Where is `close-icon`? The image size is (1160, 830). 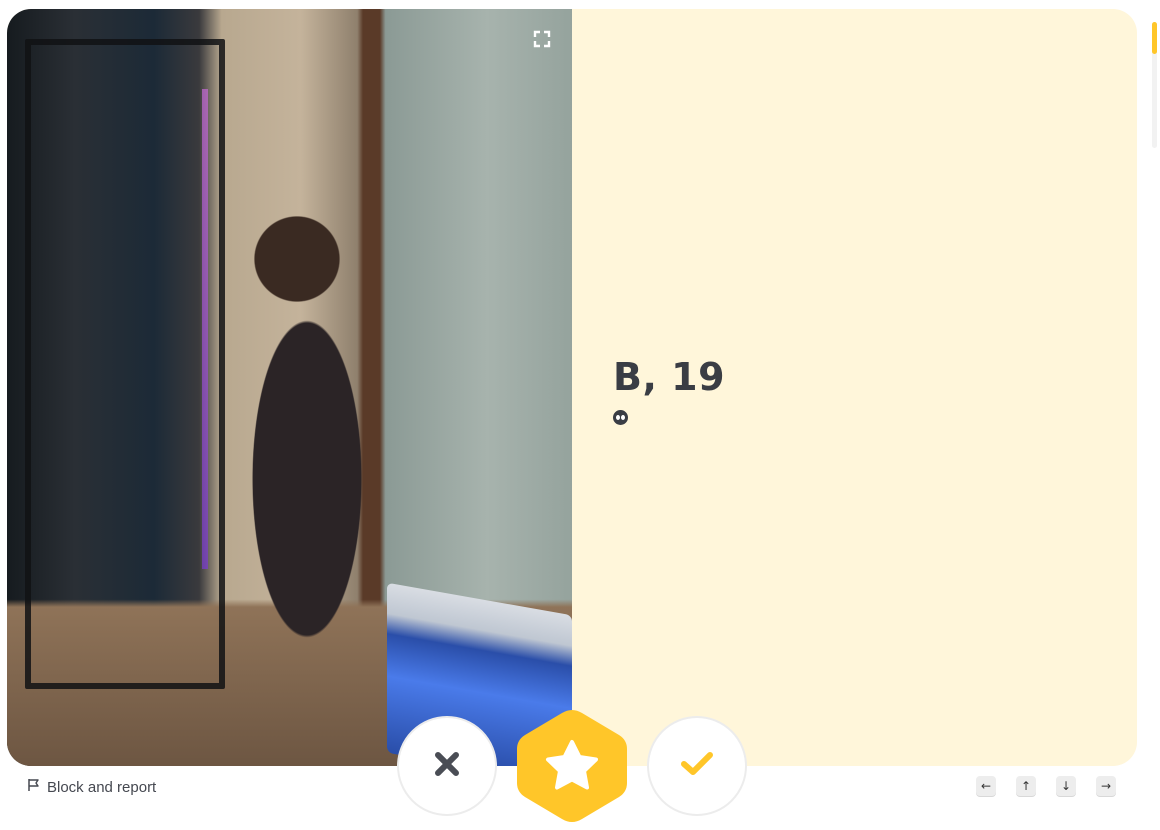
close-icon is located at coordinates (447, 766).